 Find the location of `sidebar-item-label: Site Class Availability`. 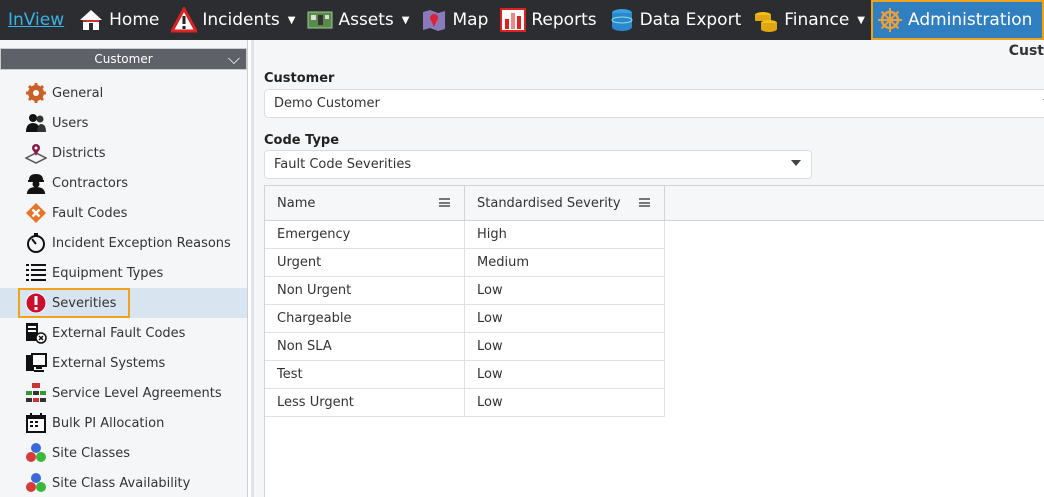

sidebar-item-label: Site Class Availability is located at coordinates (121, 483).